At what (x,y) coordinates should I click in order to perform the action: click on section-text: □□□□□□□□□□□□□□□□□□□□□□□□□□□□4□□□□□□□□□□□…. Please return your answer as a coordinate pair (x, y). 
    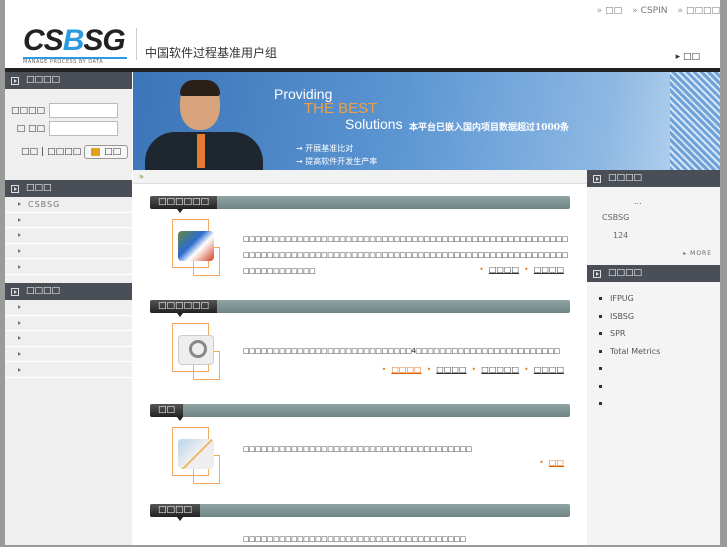
    Looking at the image, I should click on (401, 351).